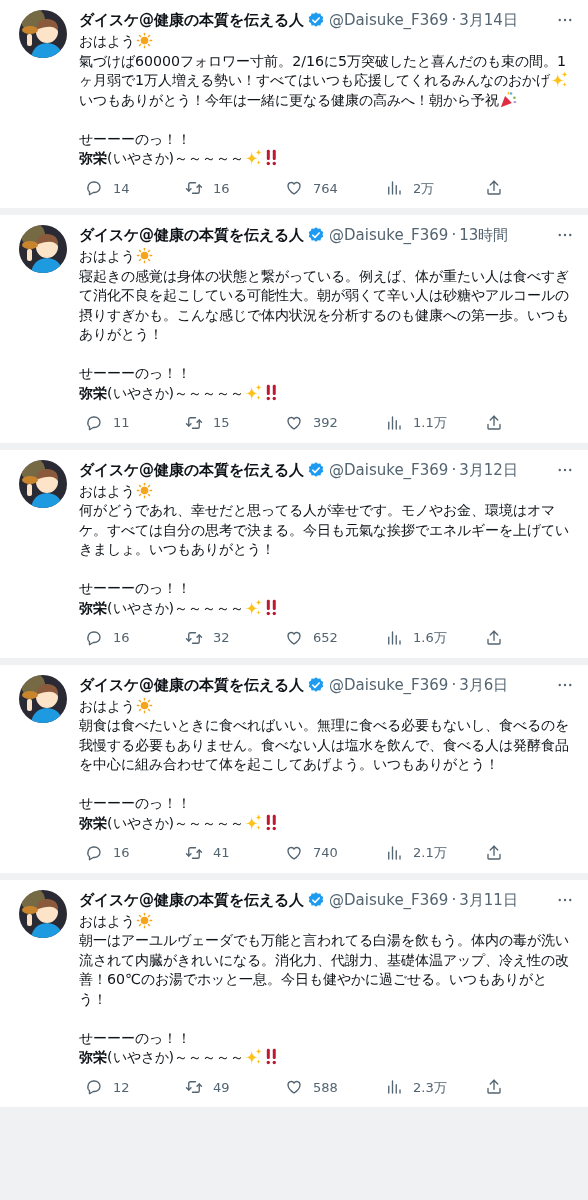 This screenshot has width=588, height=1200. Describe the element at coordinates (484, 684) in the screenshot. I see `tweet-time: 3月6日` at that location.